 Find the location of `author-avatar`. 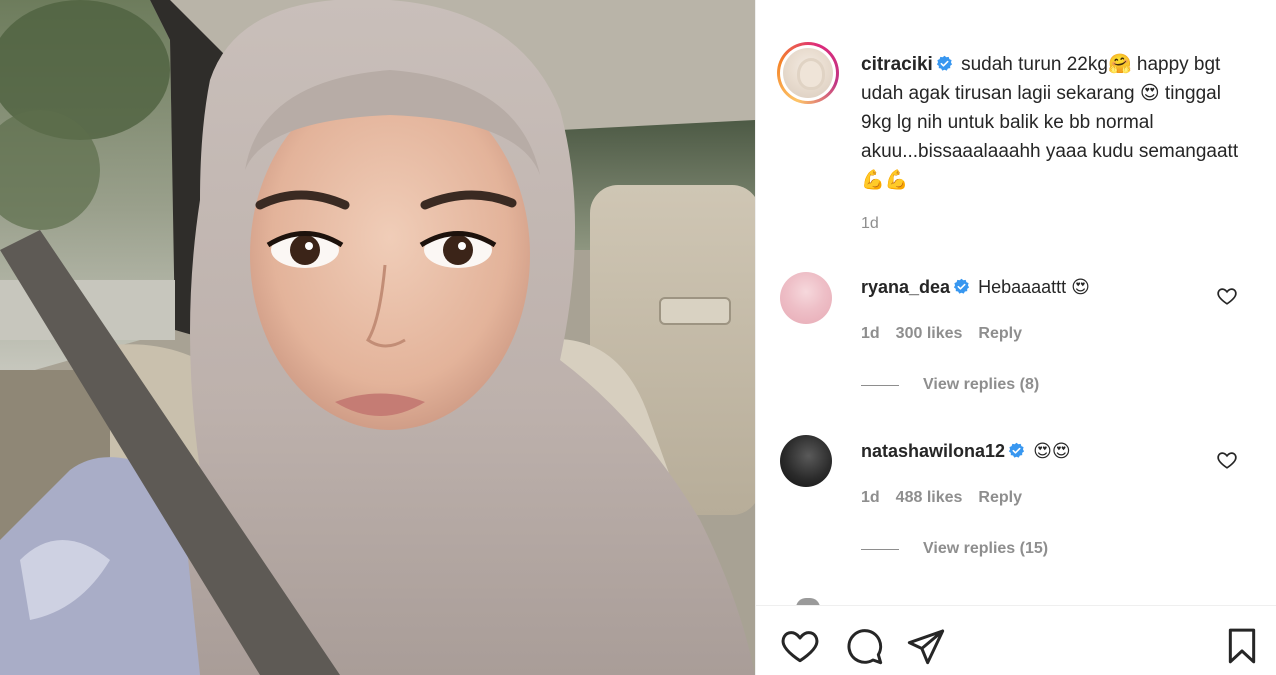

author-avatar is located at coordinates (808, 73).